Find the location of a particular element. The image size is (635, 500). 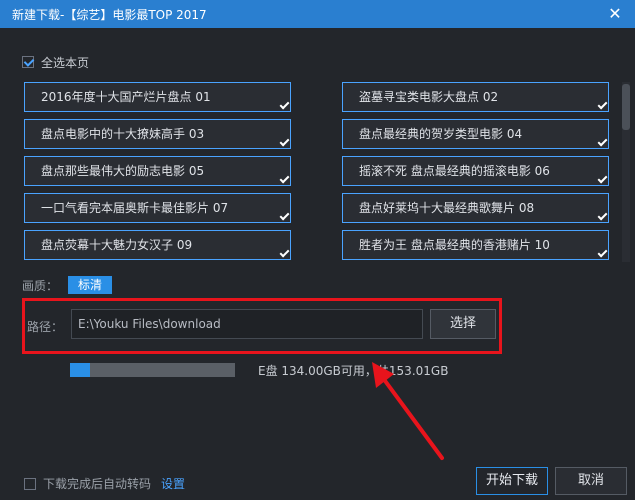

video-item-title: 盘点好莱坞十大最经典歌舞片 08 is located at coordinates (447, 208).